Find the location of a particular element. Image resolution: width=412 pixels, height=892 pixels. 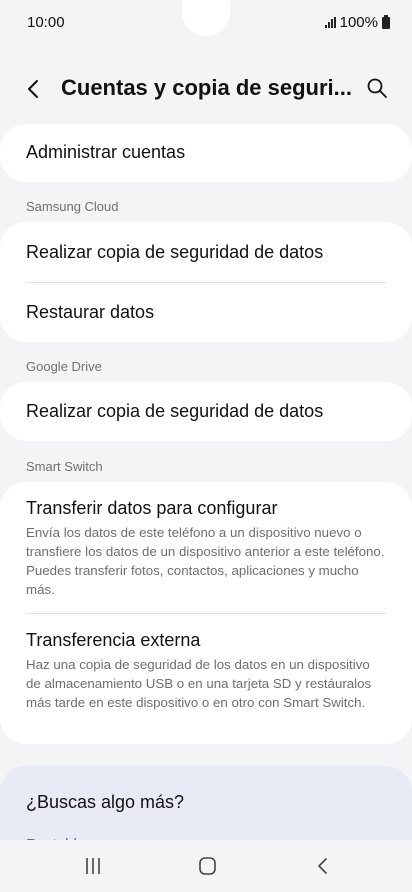

home-icon is located at coordinates (207, 866).